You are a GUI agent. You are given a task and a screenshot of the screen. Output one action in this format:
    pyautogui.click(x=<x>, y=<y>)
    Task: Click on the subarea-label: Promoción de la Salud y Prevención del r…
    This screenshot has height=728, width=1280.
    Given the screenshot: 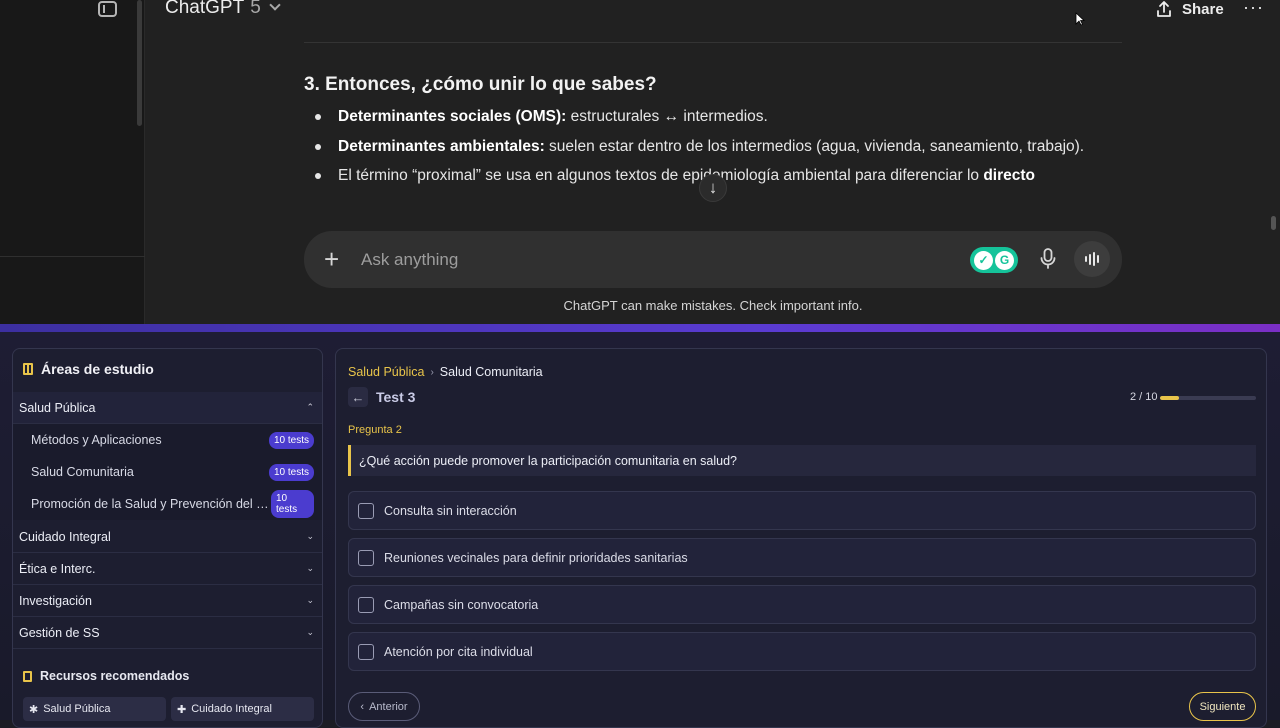 What is the action you would take?
    pyautogui.click(x=151, y=504)
    